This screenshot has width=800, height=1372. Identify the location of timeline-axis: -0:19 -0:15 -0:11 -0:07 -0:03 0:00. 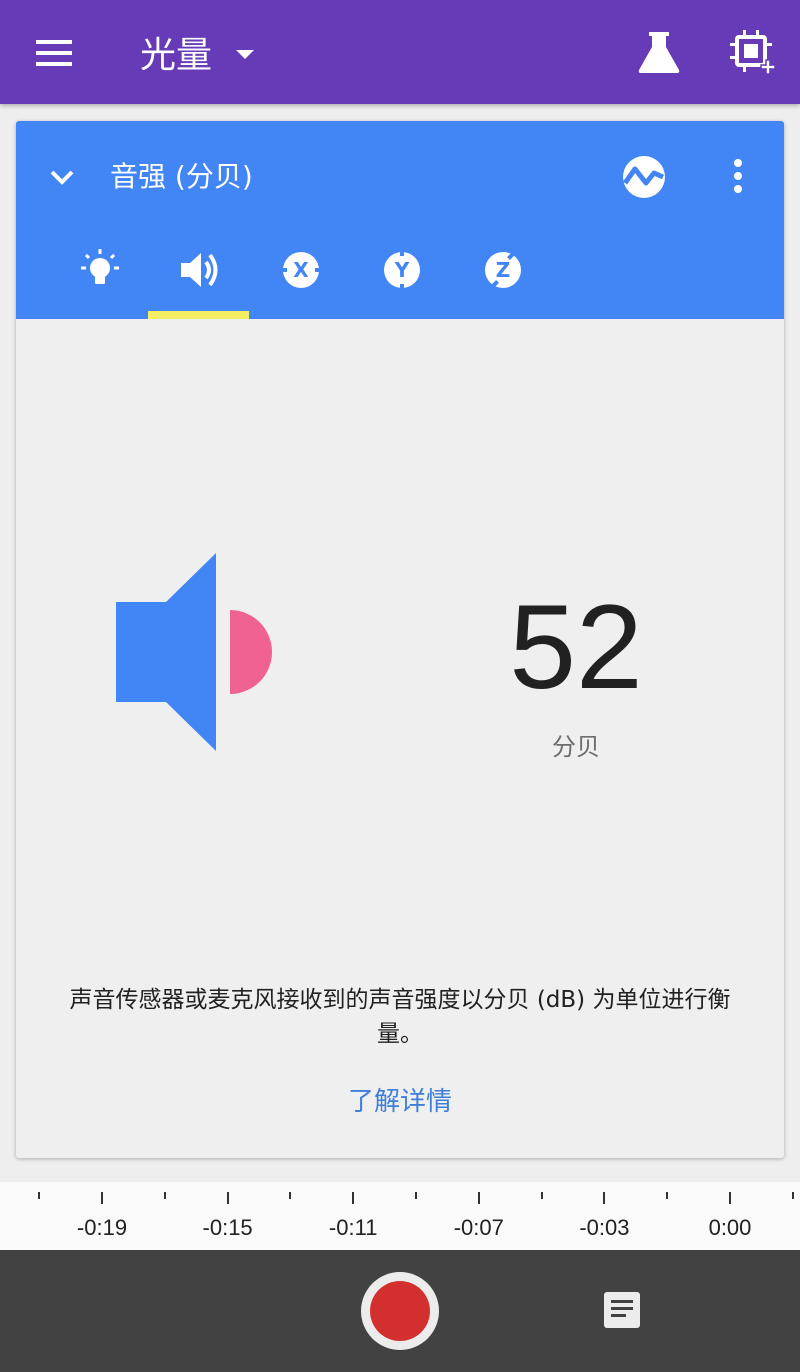
(400, 1216).